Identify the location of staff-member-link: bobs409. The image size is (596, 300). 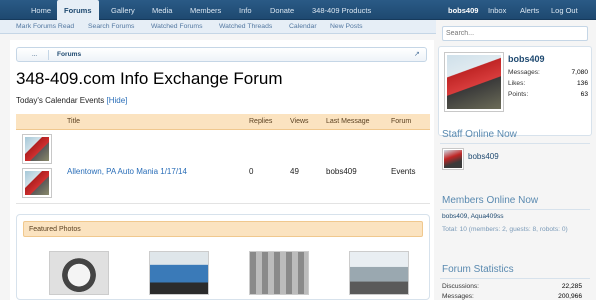
(483, 156).